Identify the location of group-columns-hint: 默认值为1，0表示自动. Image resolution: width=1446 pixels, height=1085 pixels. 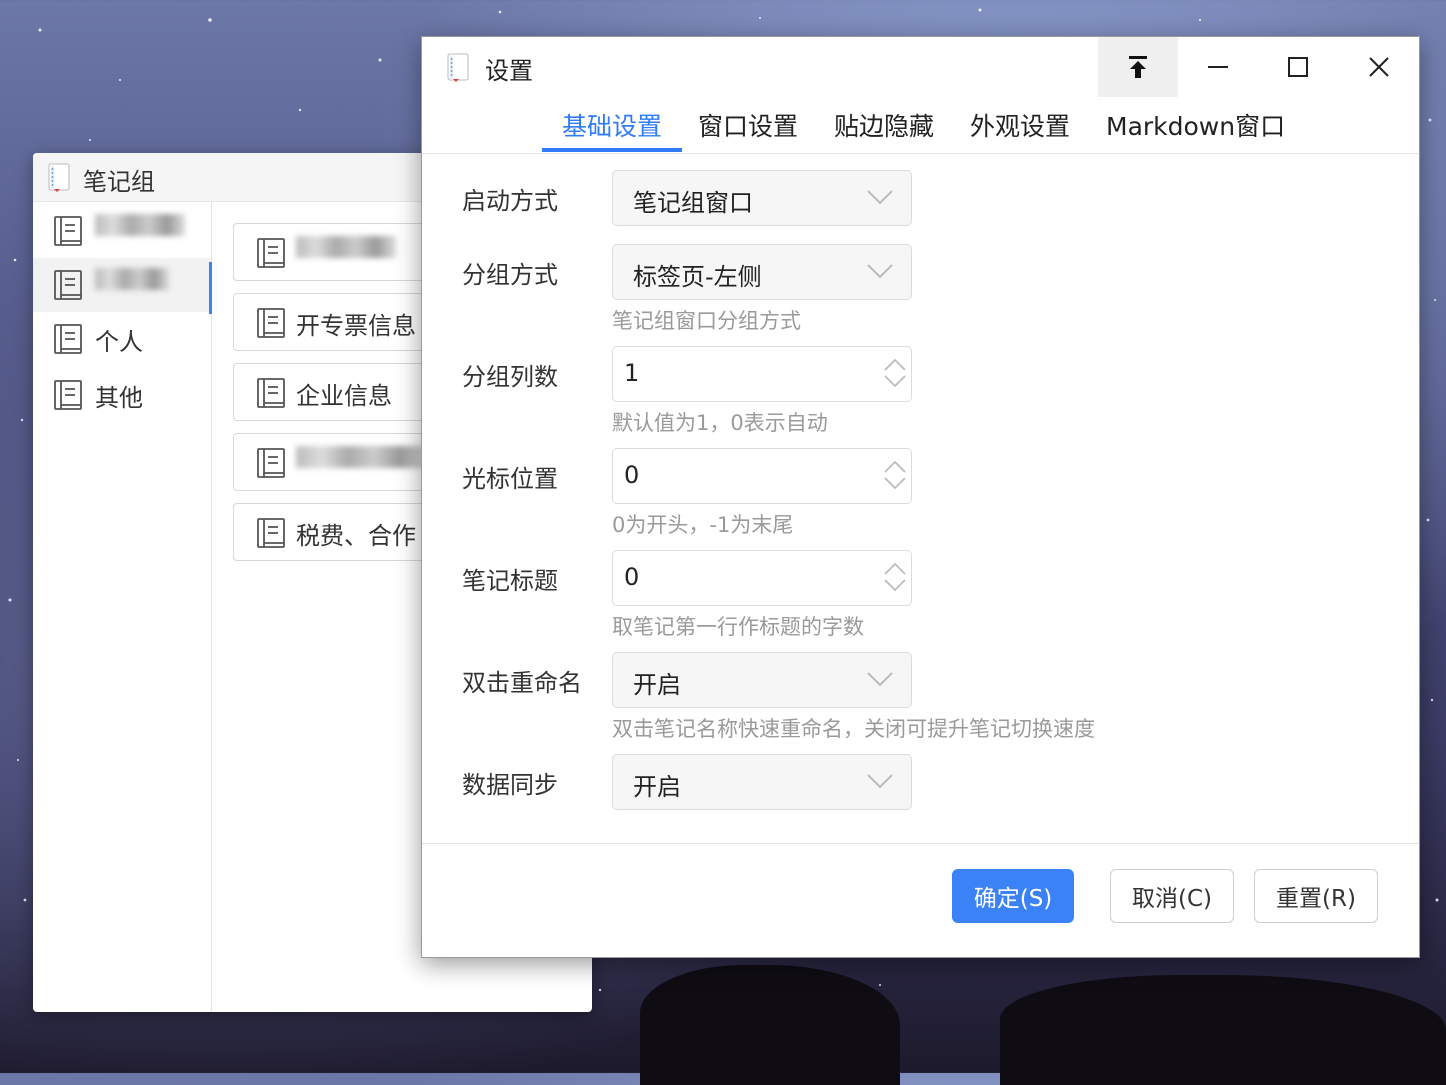
(720, 423).